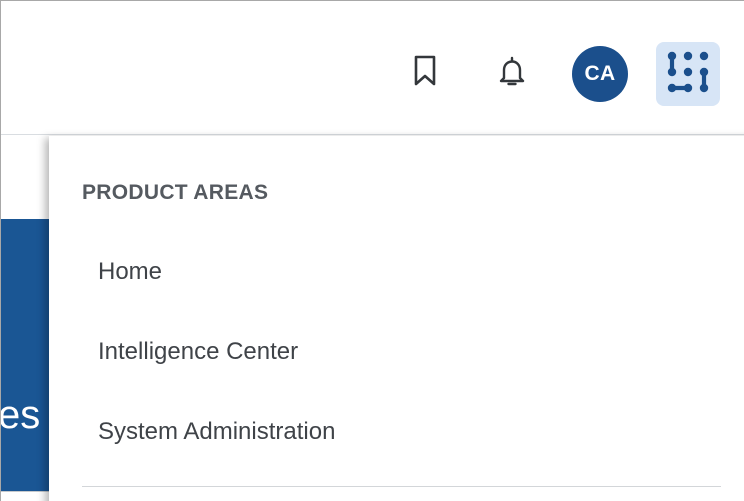 Image resolution: width=744 pixels, height=501 pixels. I want to click on background-banner-text: es, so click(21, 415).